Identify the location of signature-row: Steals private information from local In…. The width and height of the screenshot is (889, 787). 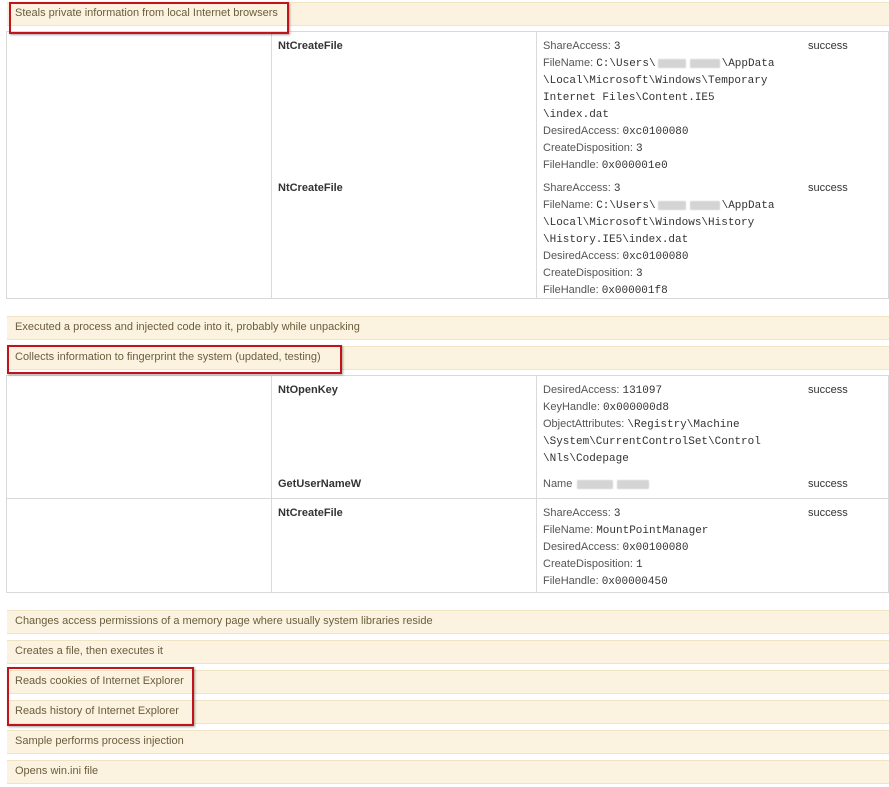
(448, 14).